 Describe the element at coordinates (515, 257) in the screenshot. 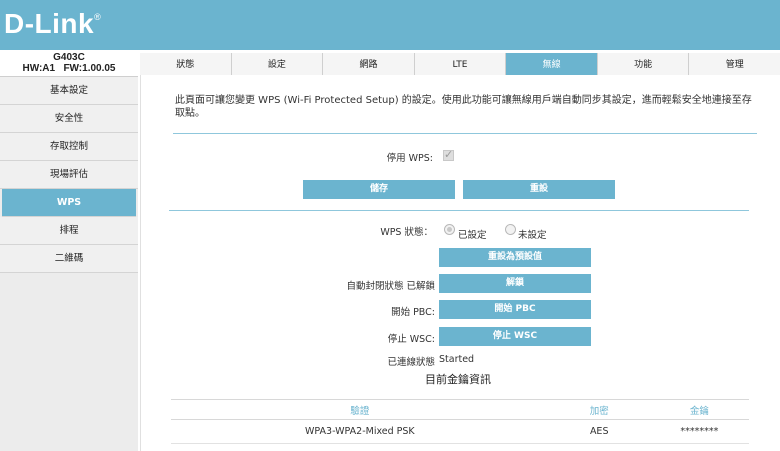

I see `reset-to-default-button: 重設為預設值` at that location.